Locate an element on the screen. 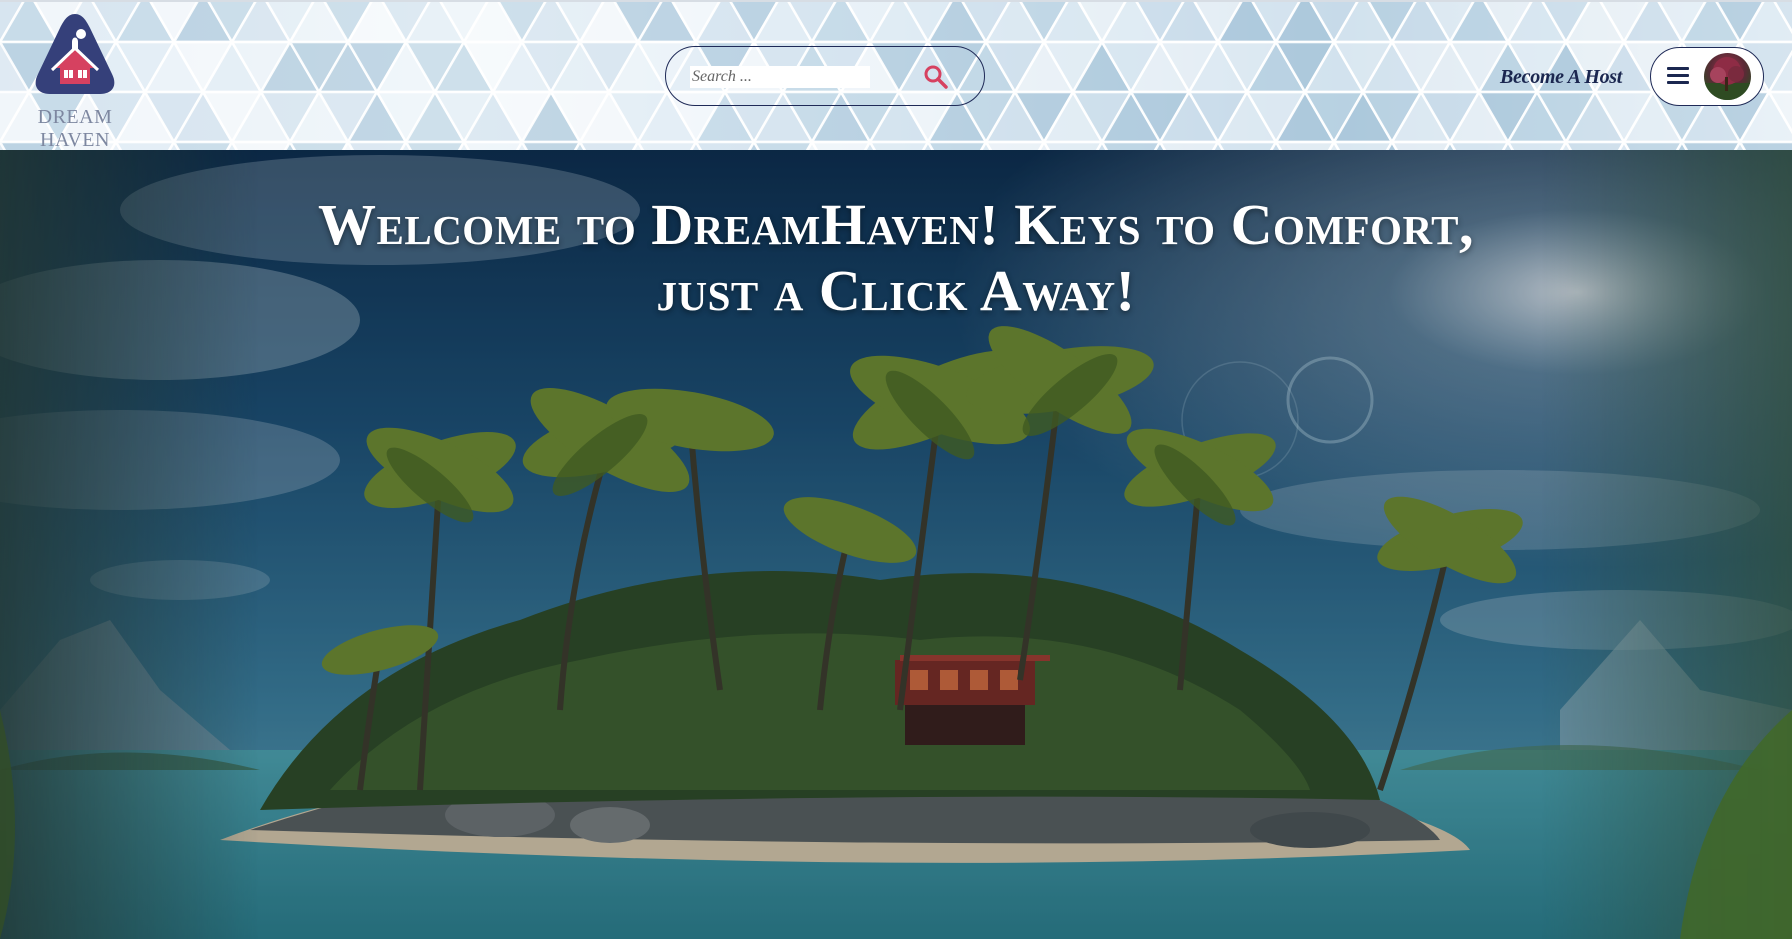 This screenshot has height=943, width=1792. become-host-link: Become A Host is located at coordinates (1561, 78).